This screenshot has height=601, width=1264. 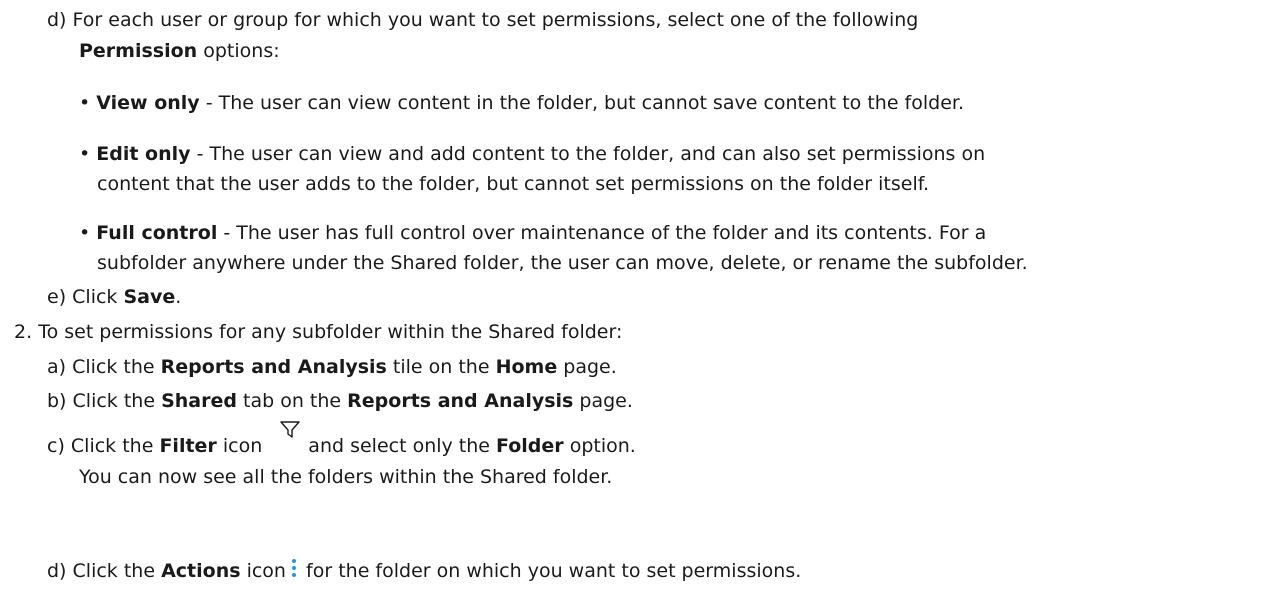 What do you see at coordinates (138, 51) in the screenshot?
I see `permission-term: Permission` at bounding box center [138, 51].